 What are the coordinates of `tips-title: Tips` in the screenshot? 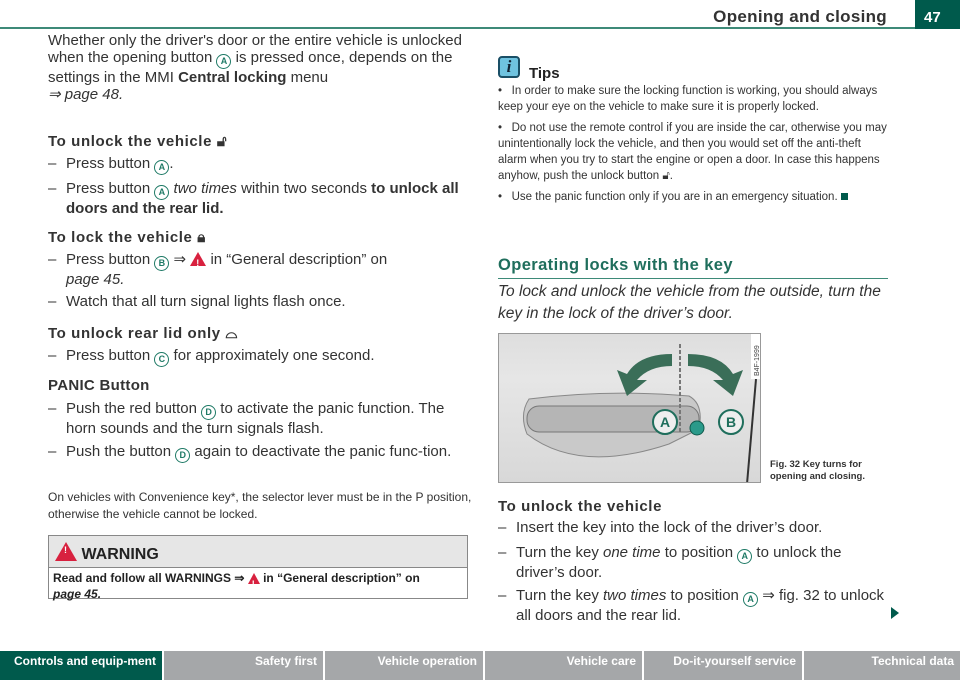 It's located at (544, 73).